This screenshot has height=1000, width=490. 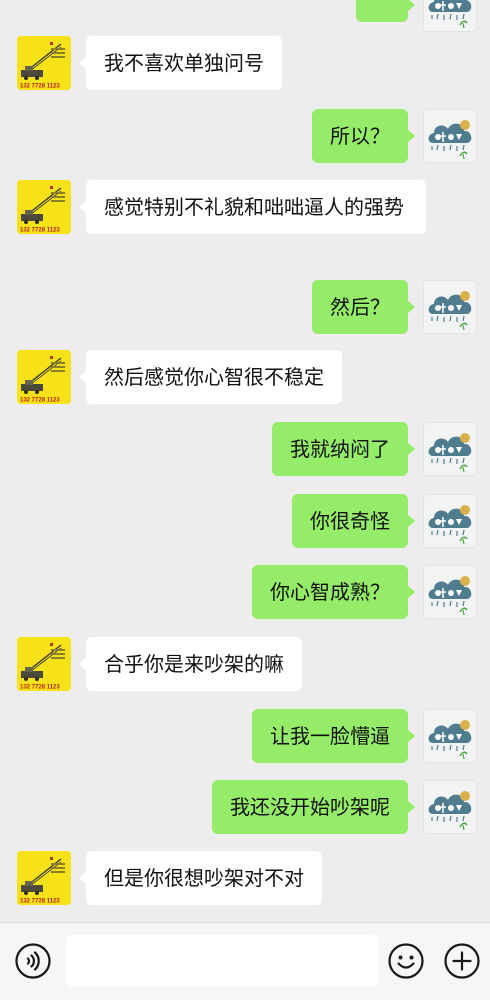 What do you see at coordinates (353, 521) in the screenshot?
I see `message-bubble-sent: 你很奇怪` at bounding box center [353, 521].